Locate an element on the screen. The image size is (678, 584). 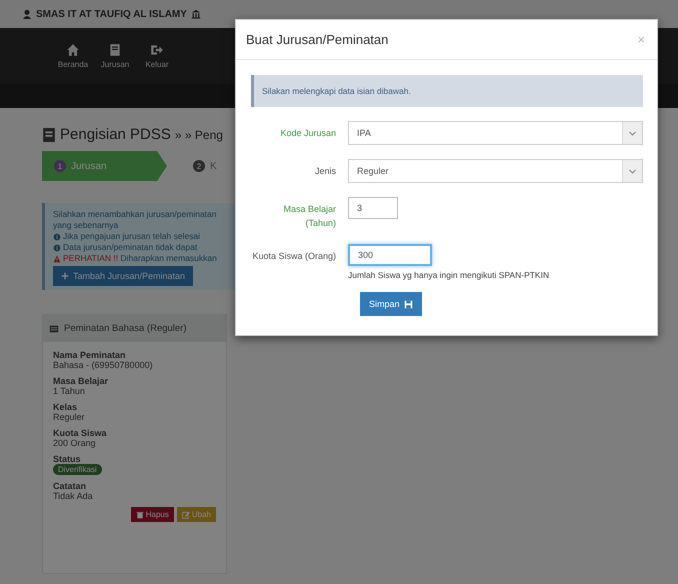
help-text: Jumlah Siswa yg hanya ingin mengikuti SPAN-PTKIN is located at coordinates (449, 275).